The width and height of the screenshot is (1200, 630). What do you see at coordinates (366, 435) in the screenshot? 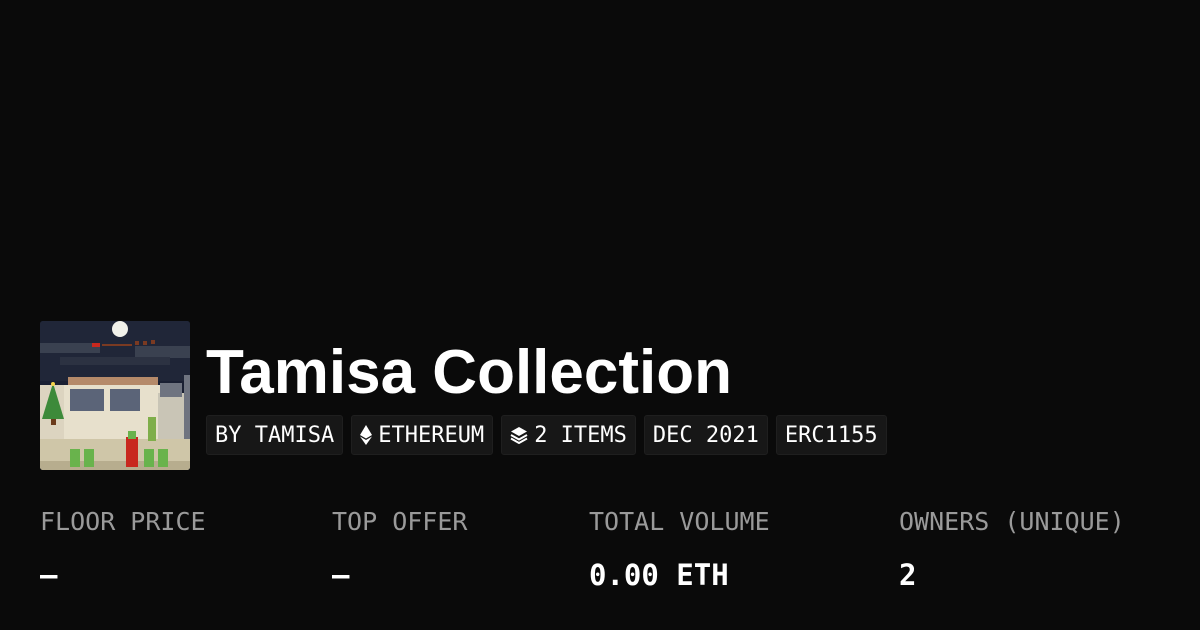
I see `ethereum-icon` at bounding box center [366, 435].